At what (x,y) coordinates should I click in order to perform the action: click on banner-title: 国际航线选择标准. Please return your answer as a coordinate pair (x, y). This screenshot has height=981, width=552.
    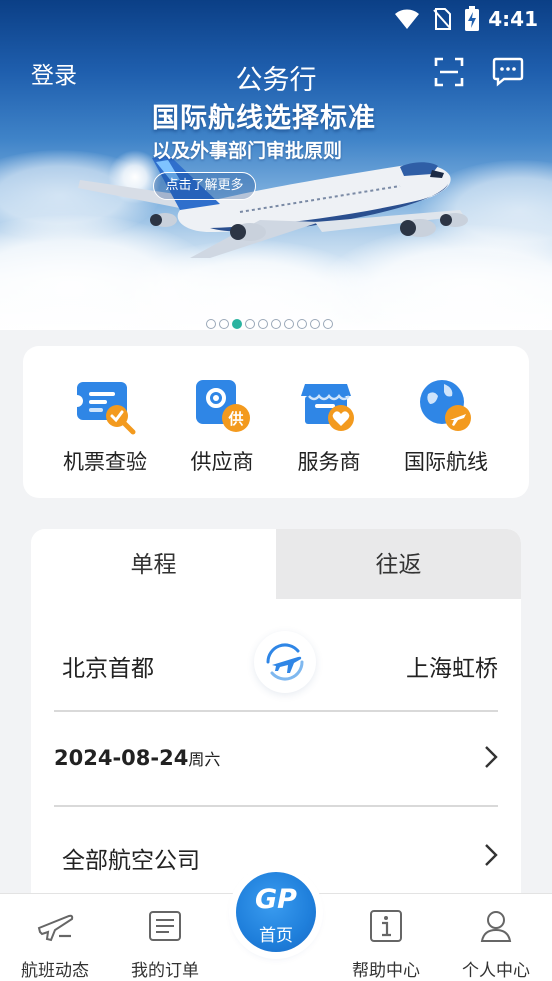
    Looking at the image, I should click on (264, 118).